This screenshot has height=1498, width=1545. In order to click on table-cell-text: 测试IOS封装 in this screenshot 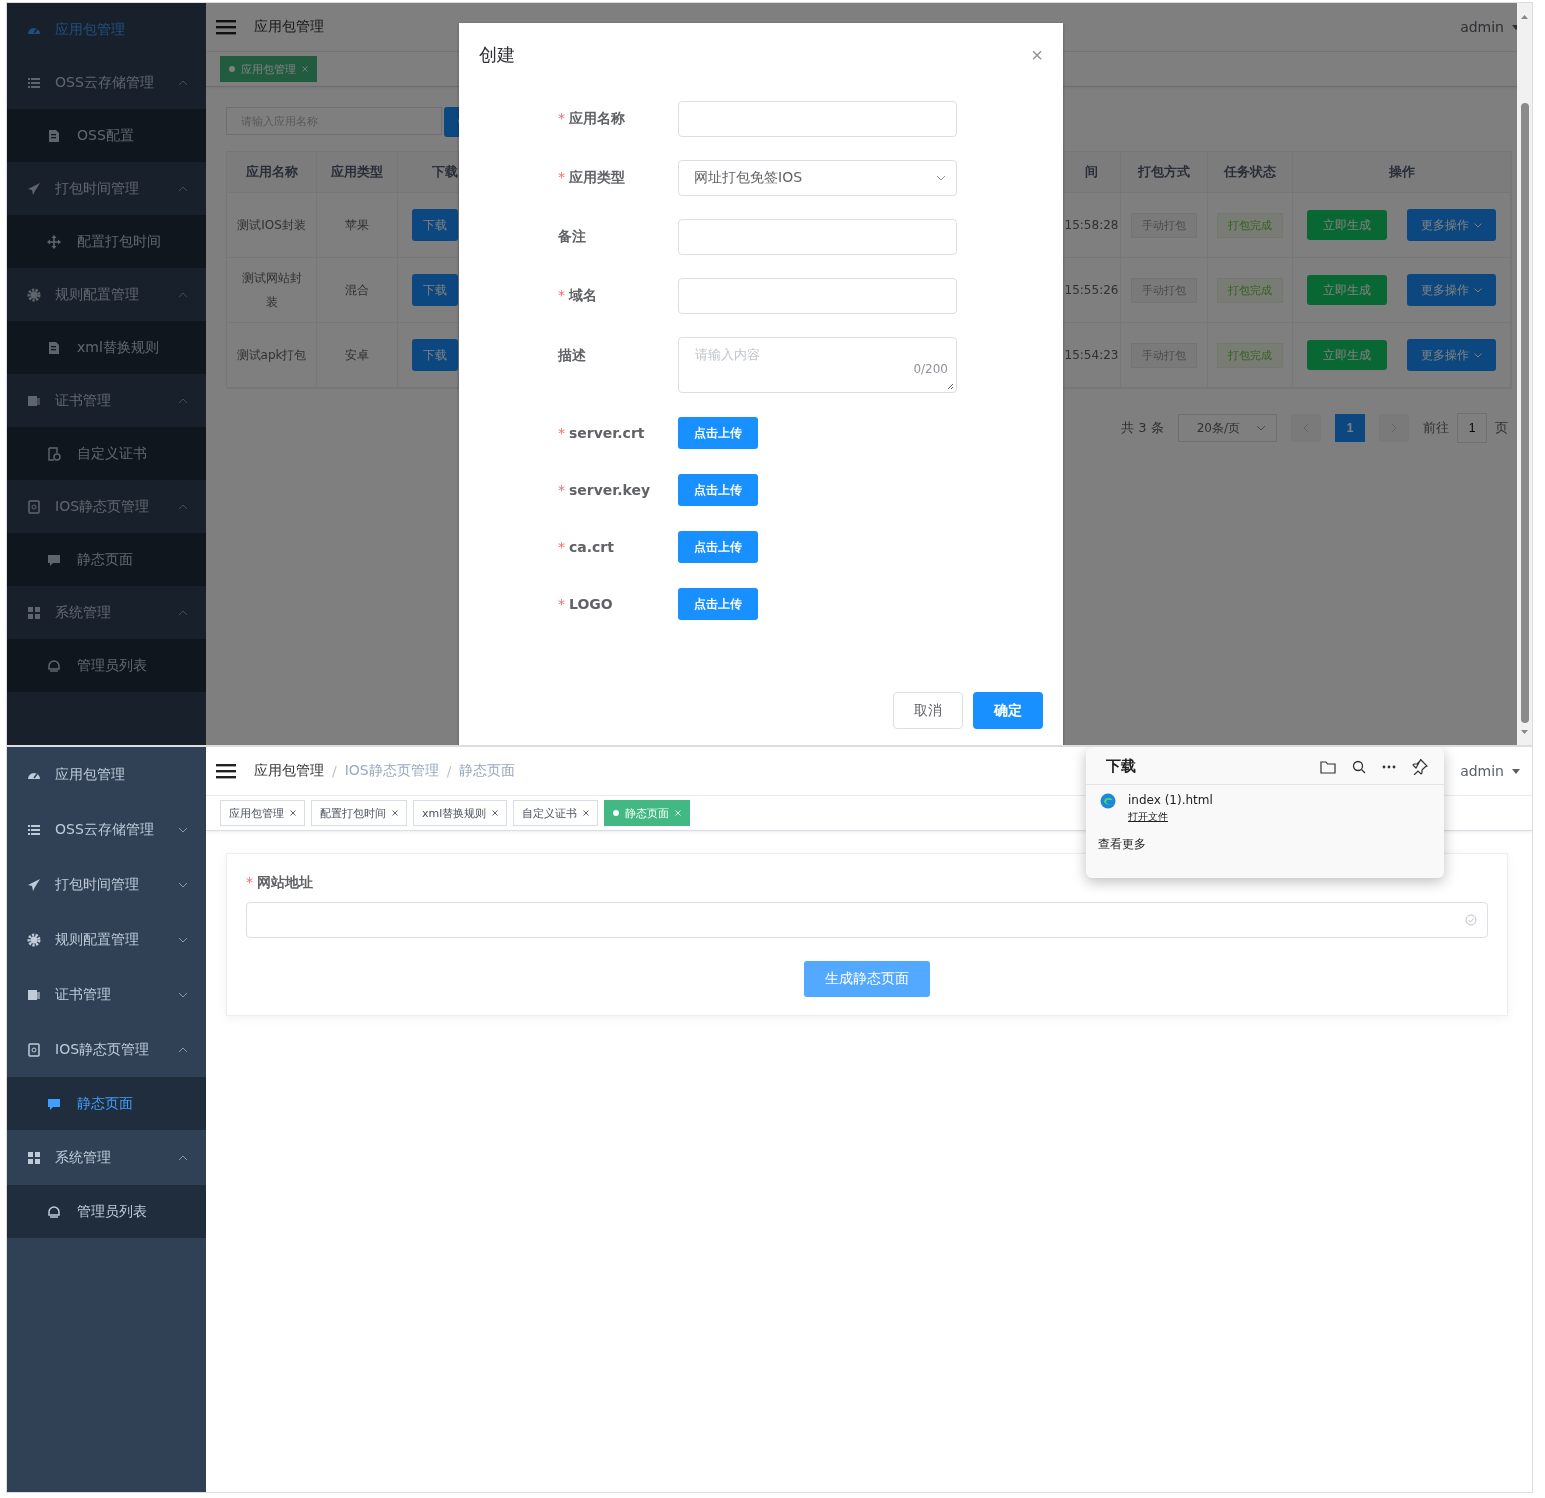, I will do `click(271, 225)`.